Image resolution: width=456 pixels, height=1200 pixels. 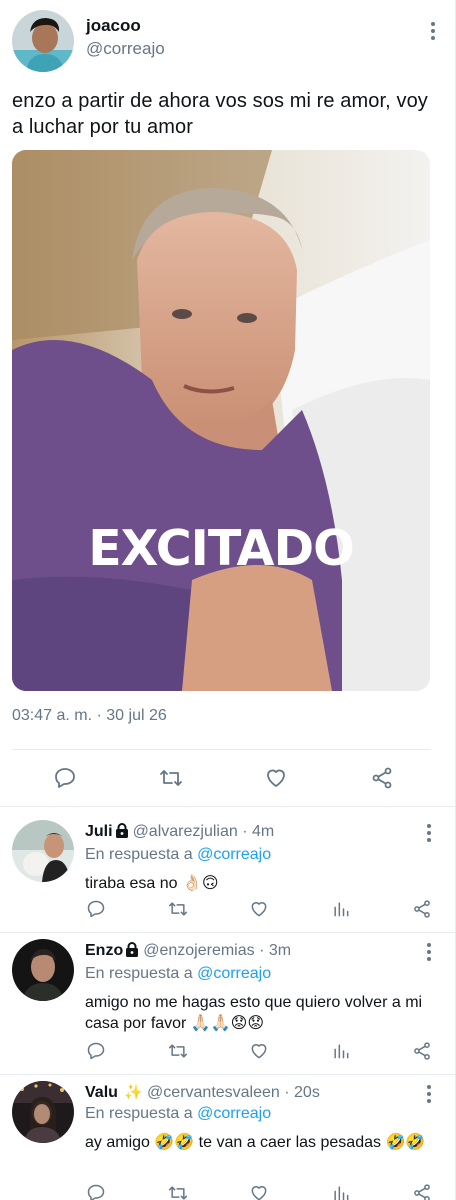 I want to click on sparkles-icon: ✨, so click(x=134, y=1092).